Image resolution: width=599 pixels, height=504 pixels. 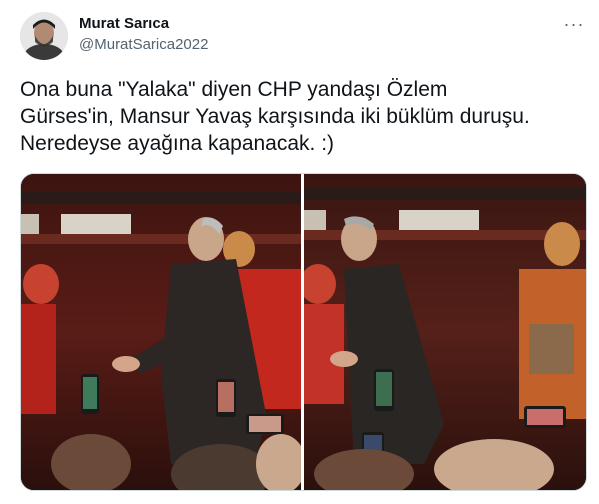 I want to click on author-name: Murat Sarıca, so click(x=124, y=23).